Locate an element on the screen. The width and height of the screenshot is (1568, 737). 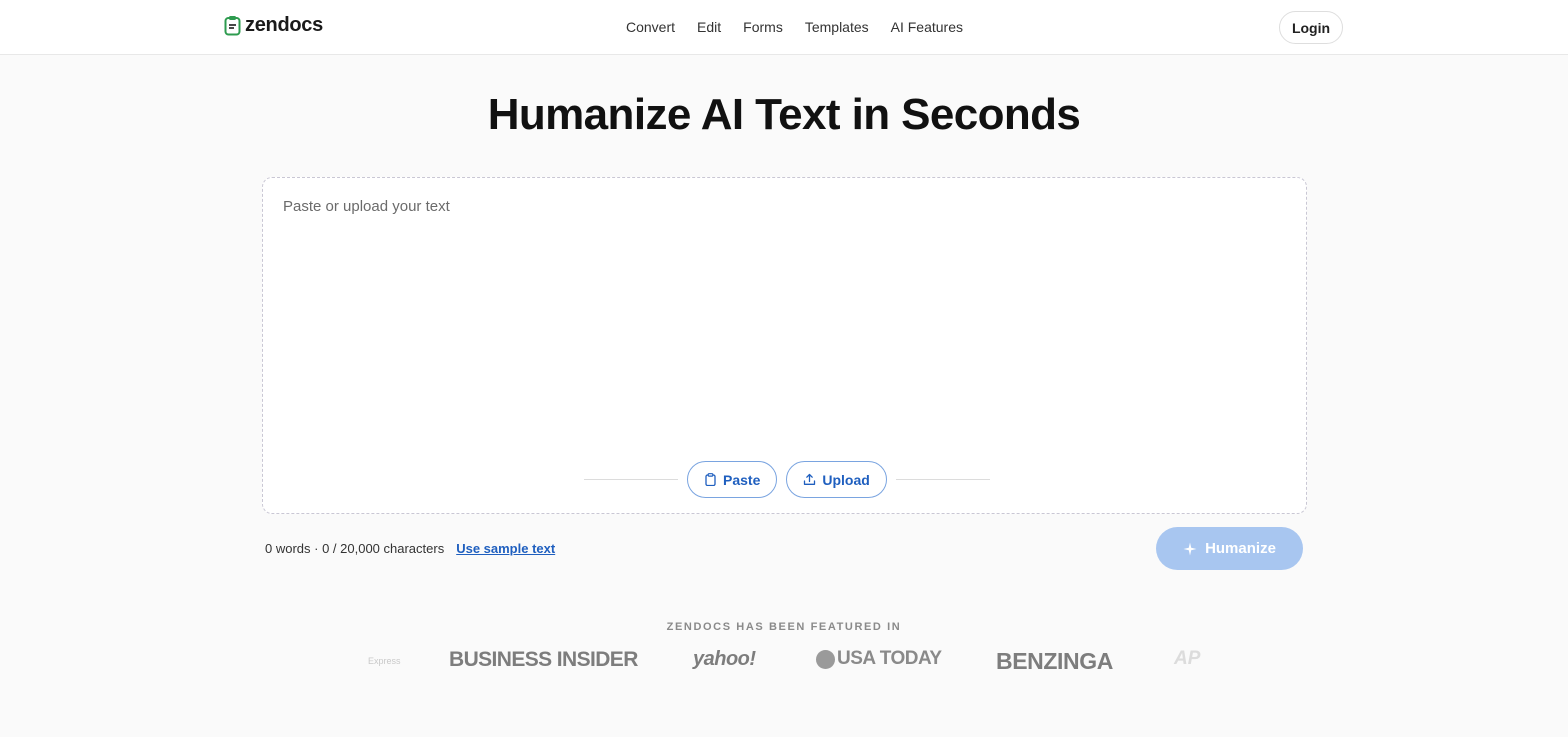
divider-right is located at coordinates (942, 479).